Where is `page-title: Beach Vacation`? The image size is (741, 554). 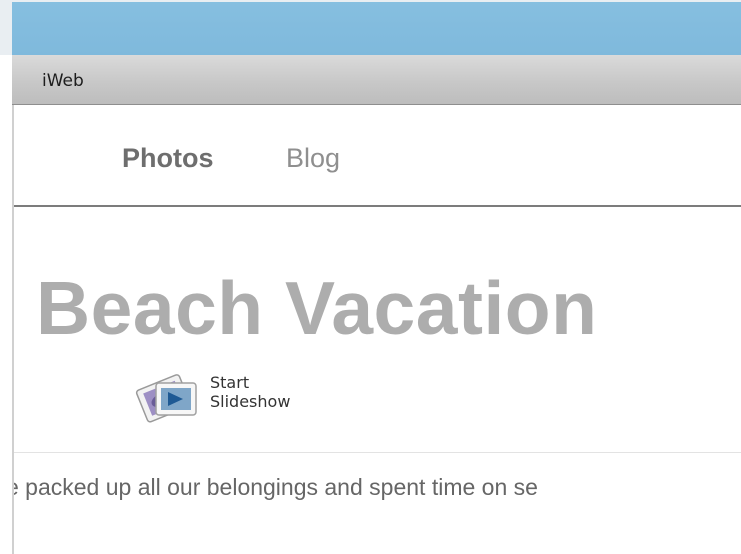
page-title: Beach Vacation is located at coordinates (317, 308).